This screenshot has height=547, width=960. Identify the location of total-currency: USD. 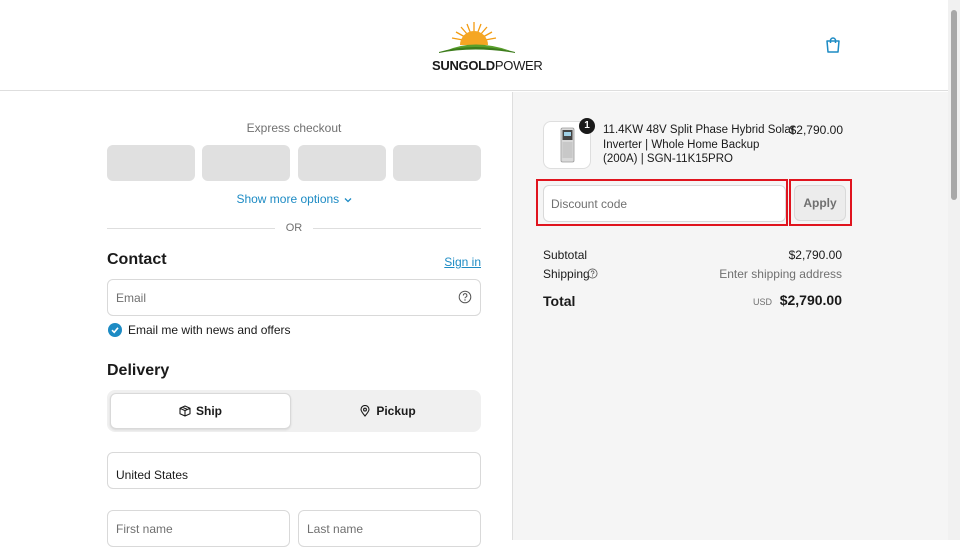
(762, 302).